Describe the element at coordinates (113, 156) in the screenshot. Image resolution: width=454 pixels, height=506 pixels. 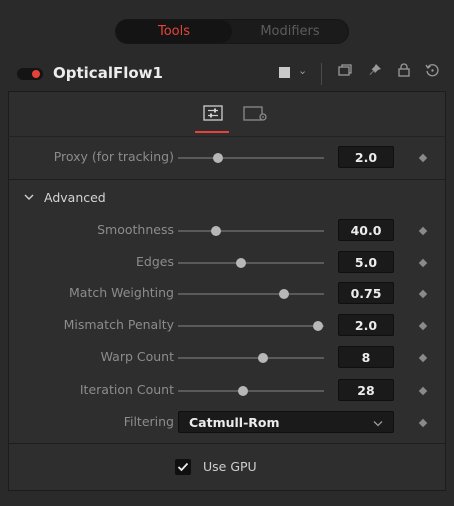
I see `param-label: Proxy (for tracking)` at that location.